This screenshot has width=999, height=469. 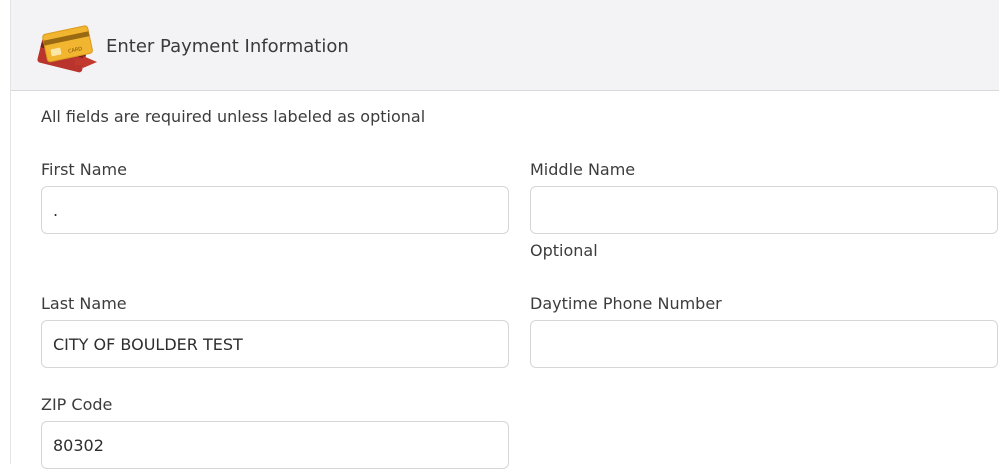 What do you see at coordinates (84, 303) in the screenshot?
I see `last-name-label: Last Name` at bounding box center [84, 303].